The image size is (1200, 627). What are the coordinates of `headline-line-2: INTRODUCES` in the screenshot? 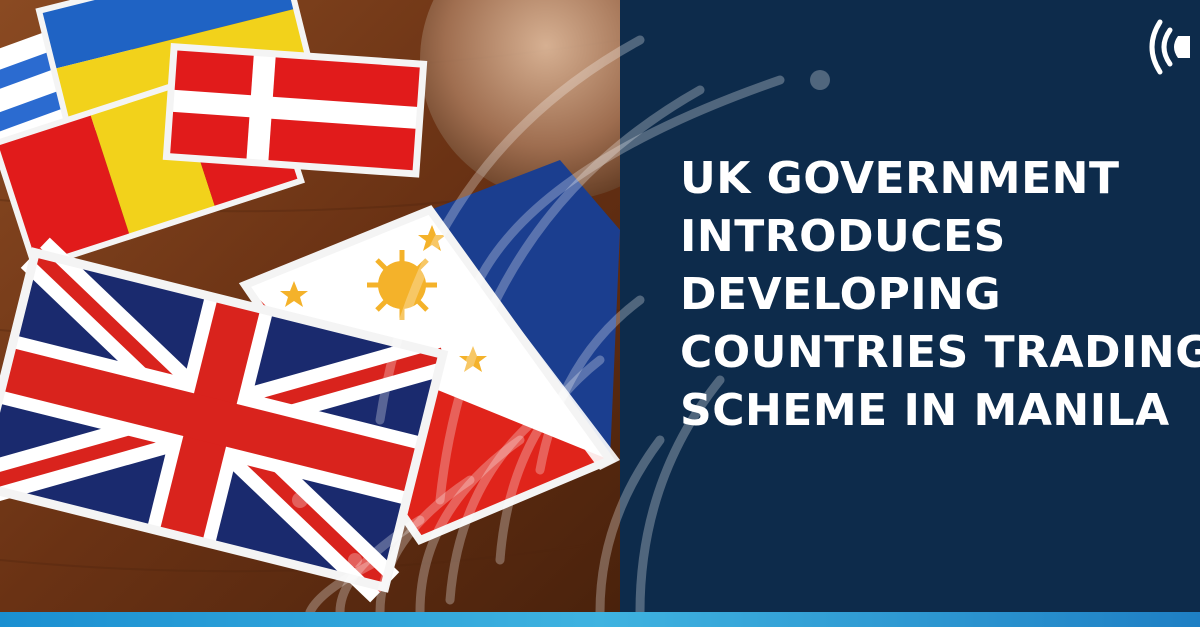 It's located at (843, 236).